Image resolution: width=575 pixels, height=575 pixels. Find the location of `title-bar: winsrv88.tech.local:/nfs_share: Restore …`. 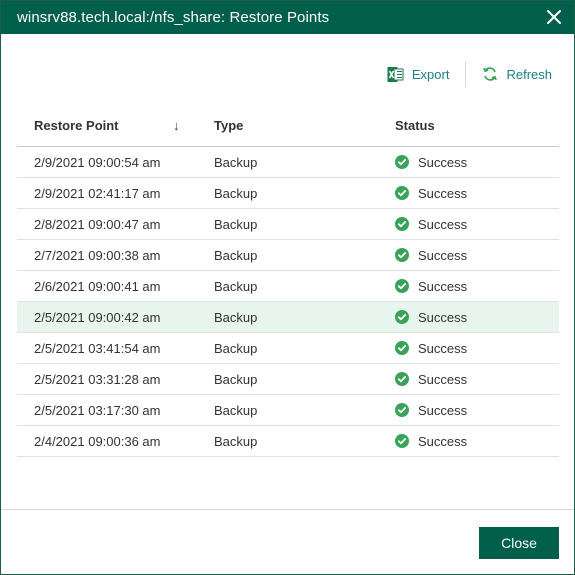

title-bar: winsrv88.tech.local:/nfs_share: Restore … is located at coordinates (287, 17).